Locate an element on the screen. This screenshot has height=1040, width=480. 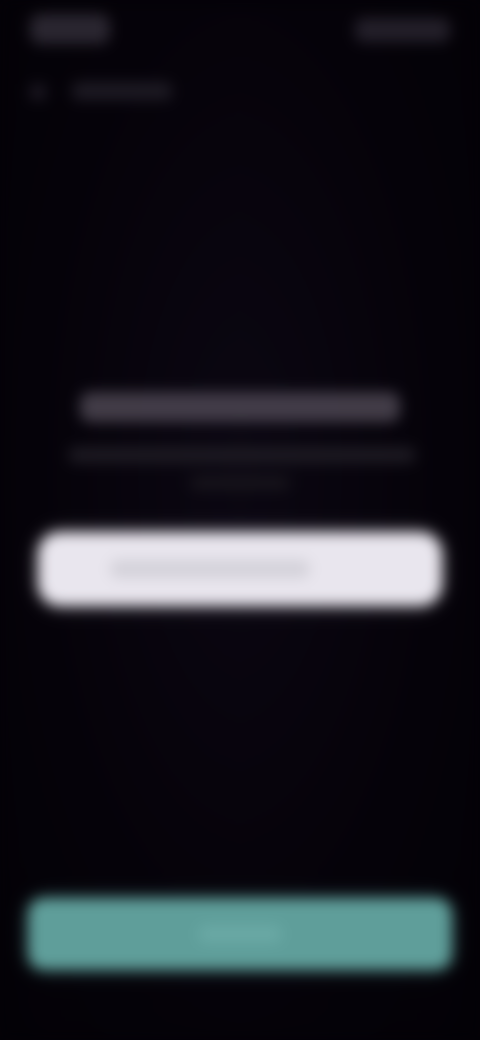
page-title is located at coordinates (240, 407).